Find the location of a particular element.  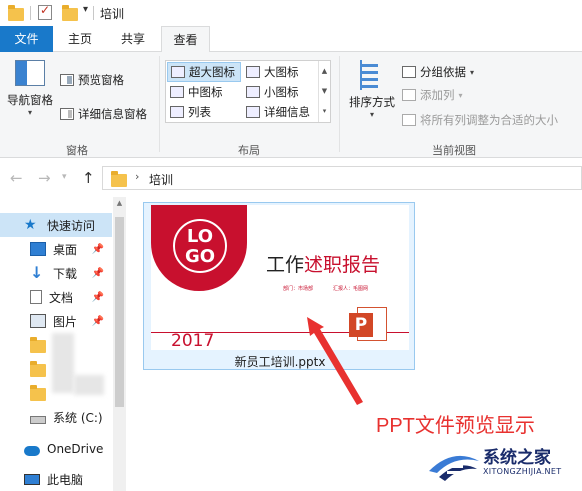

chevron-down-icon: ▼ is located at coordinates (324, 91).